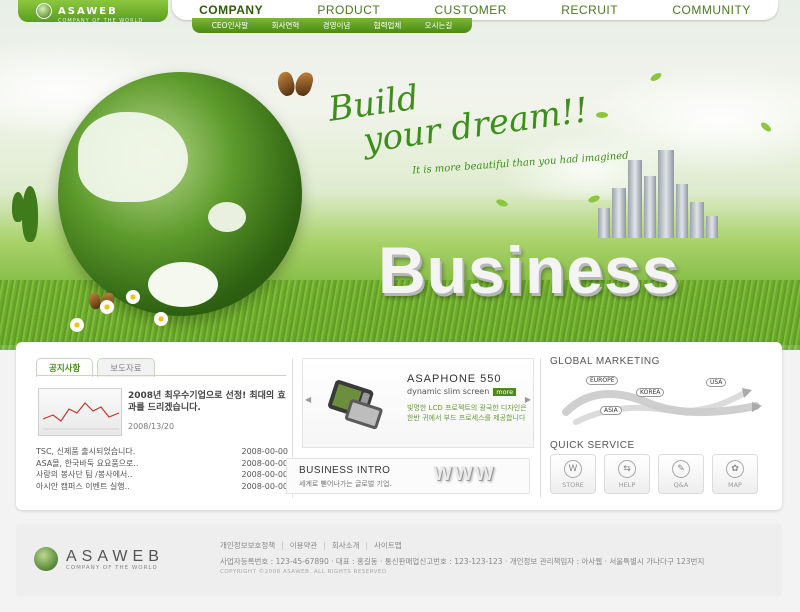 This screenshot has width=800, height=612. Describe the element at coordinates (654, 474) in the screenshot. I see `quick-service-list: W STORE ⇆ HELP ✎ Q&A ✿ MAP` at that location.